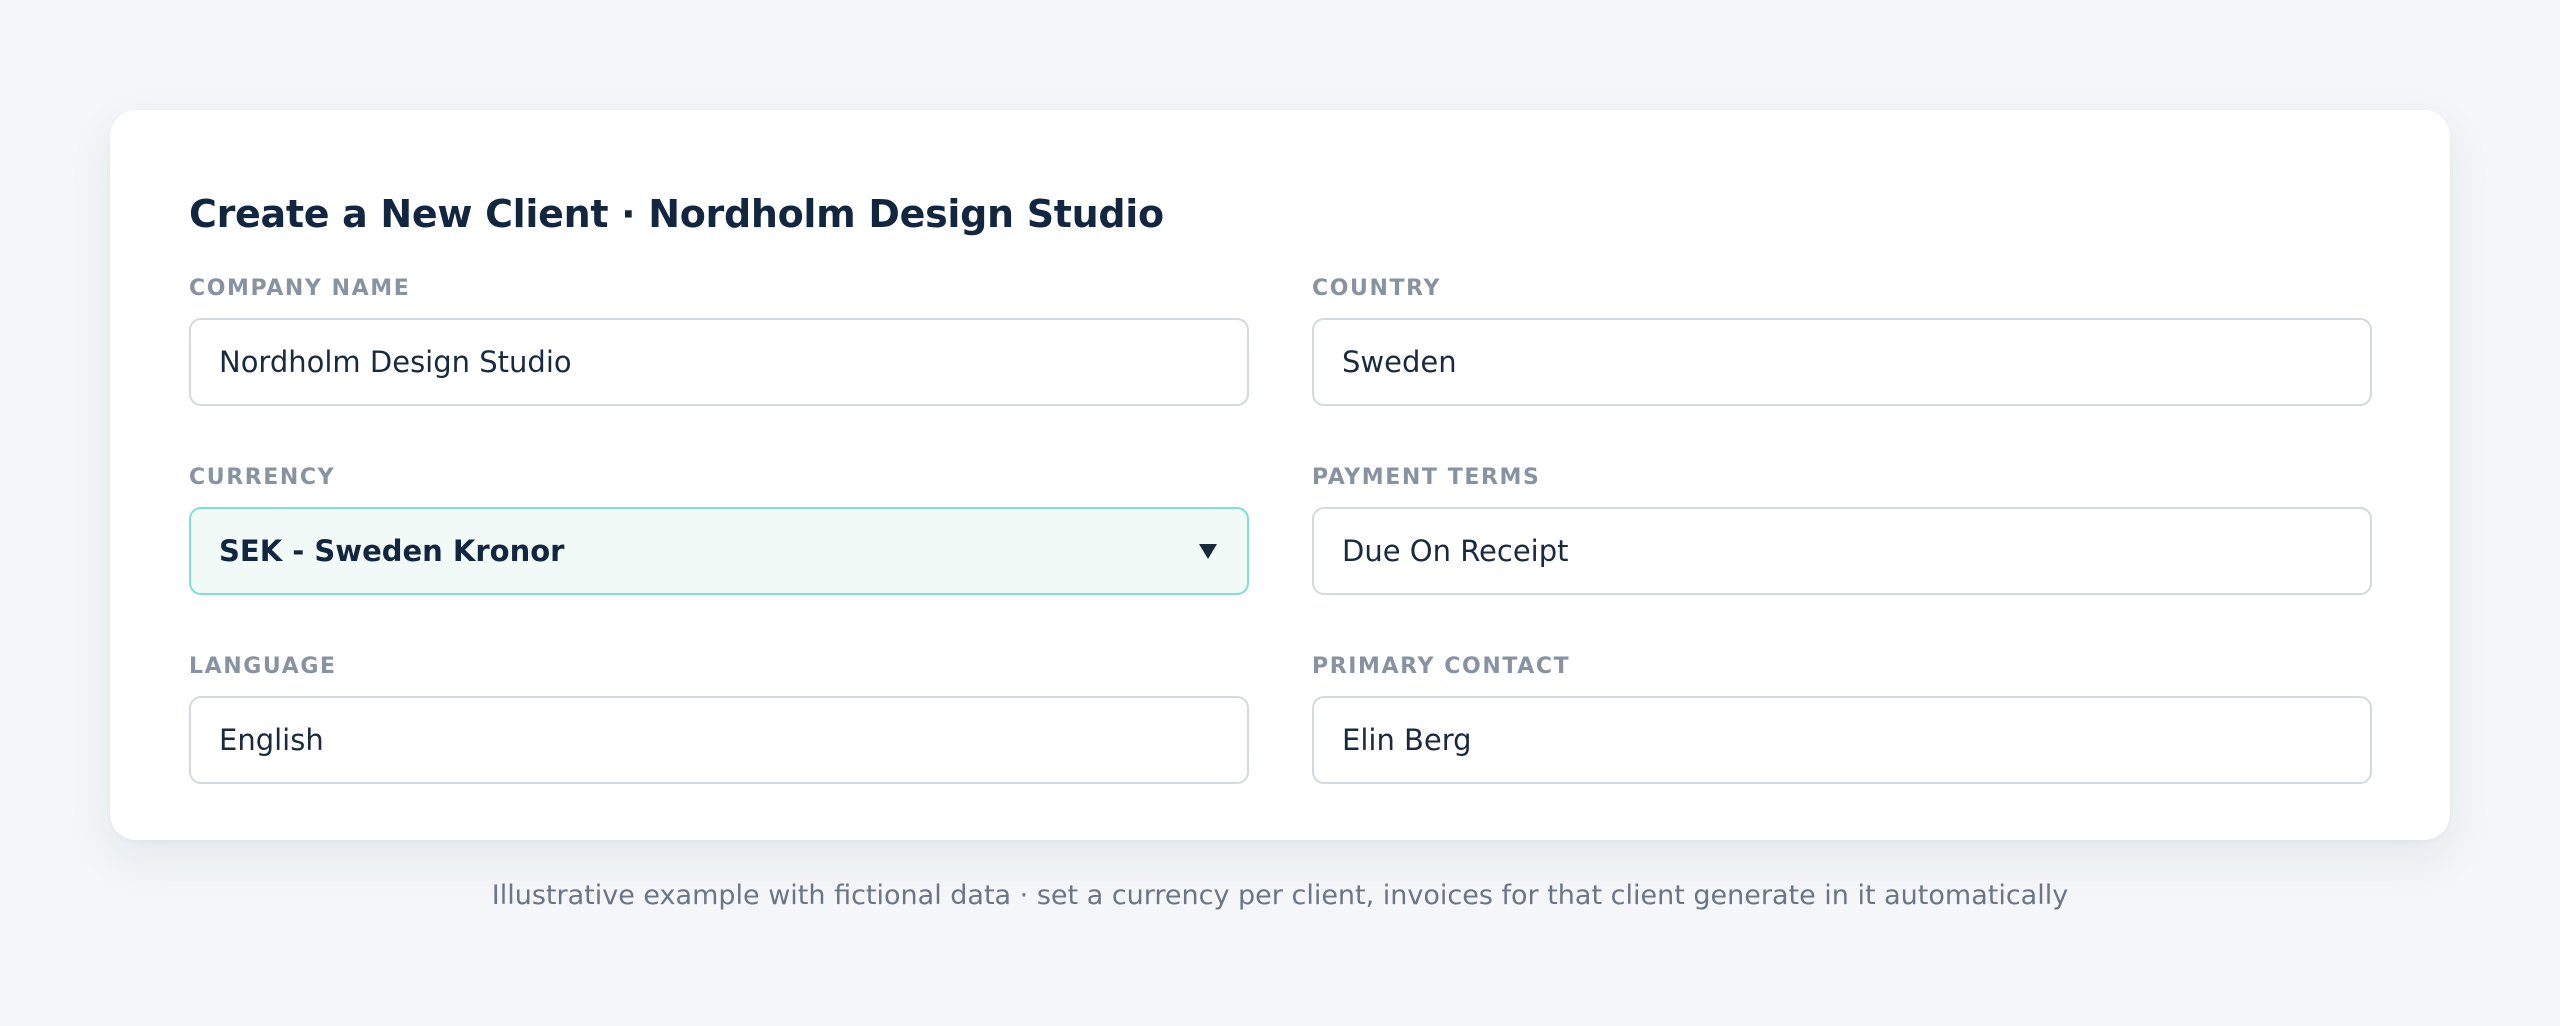 This screenshot has width=2560, height=1026. What do you see at coordinates (271, 740) in the screenshot?
I see `language-value: English` at bounding box center [271, 740].